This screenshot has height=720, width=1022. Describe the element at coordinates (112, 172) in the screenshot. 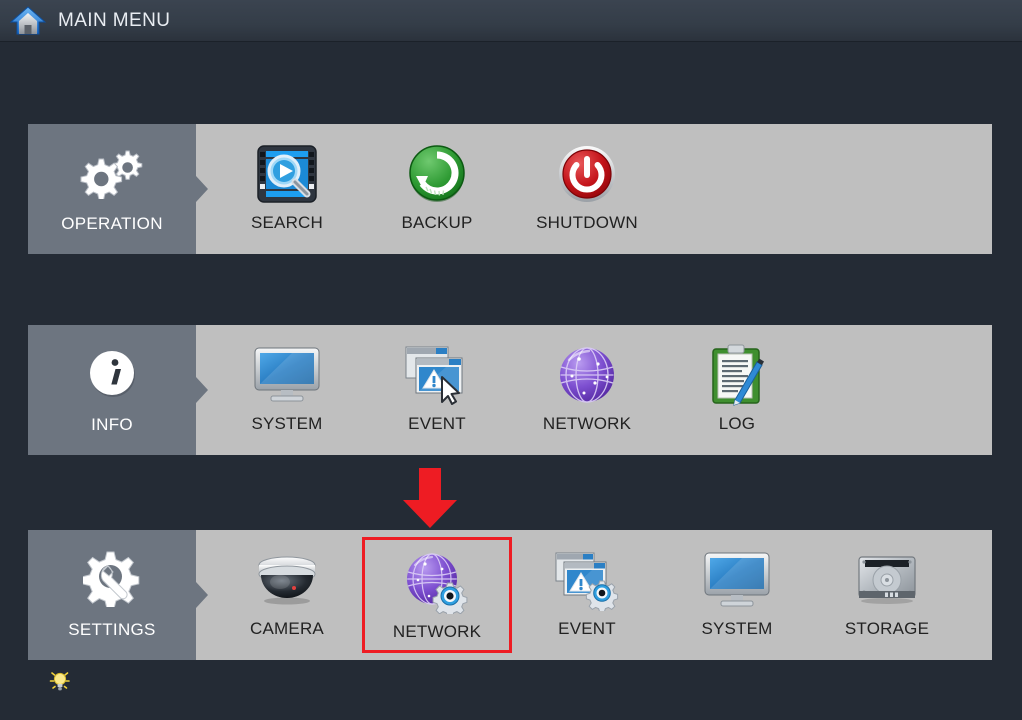

I see `gears-icon` at that location.